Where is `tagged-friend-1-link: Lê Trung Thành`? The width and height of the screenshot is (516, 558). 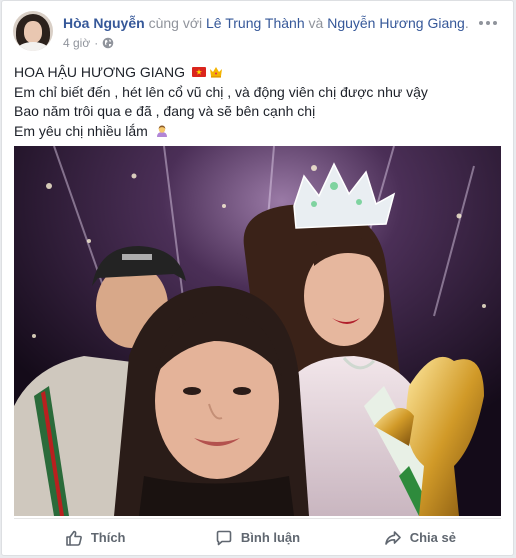
tagged-friend-1-link: Lê Trung Thành is located at coordinates (255, 23).